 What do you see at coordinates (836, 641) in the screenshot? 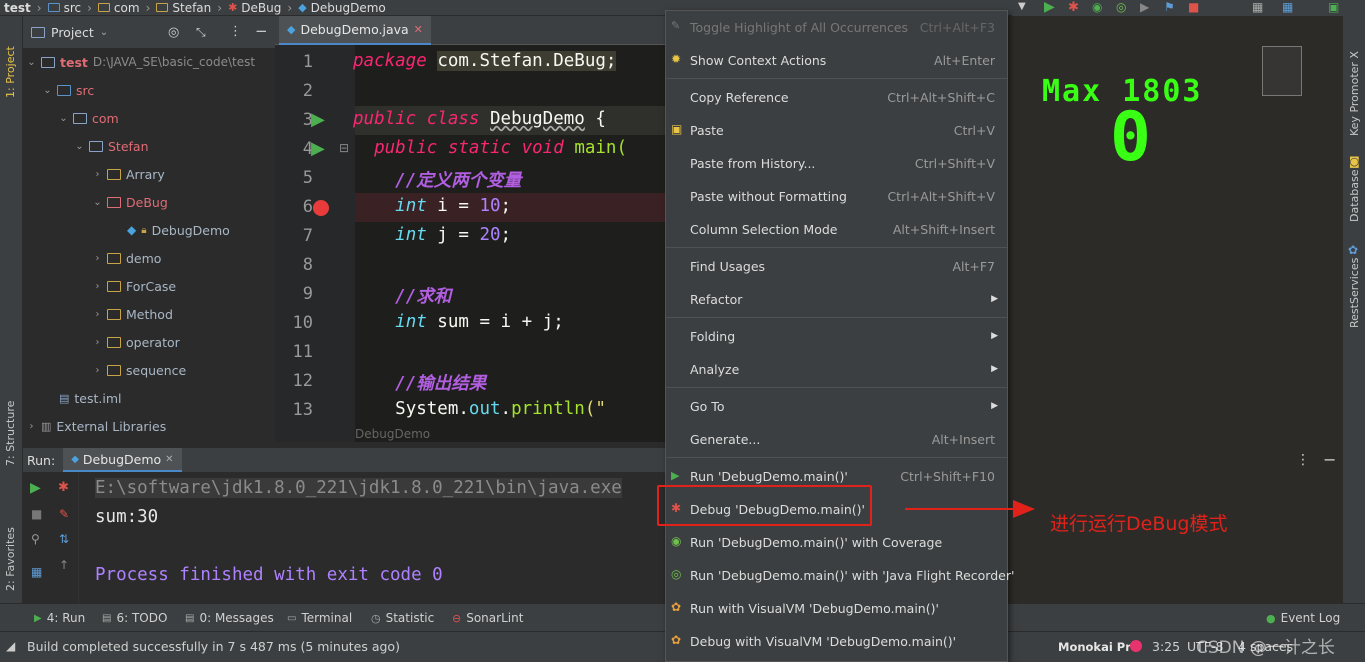
I see `menu-item-debug-with-visualvm: ✿ Debug with VisualVM 'DebugDemo.main()'` at bounding box center [836, 641].